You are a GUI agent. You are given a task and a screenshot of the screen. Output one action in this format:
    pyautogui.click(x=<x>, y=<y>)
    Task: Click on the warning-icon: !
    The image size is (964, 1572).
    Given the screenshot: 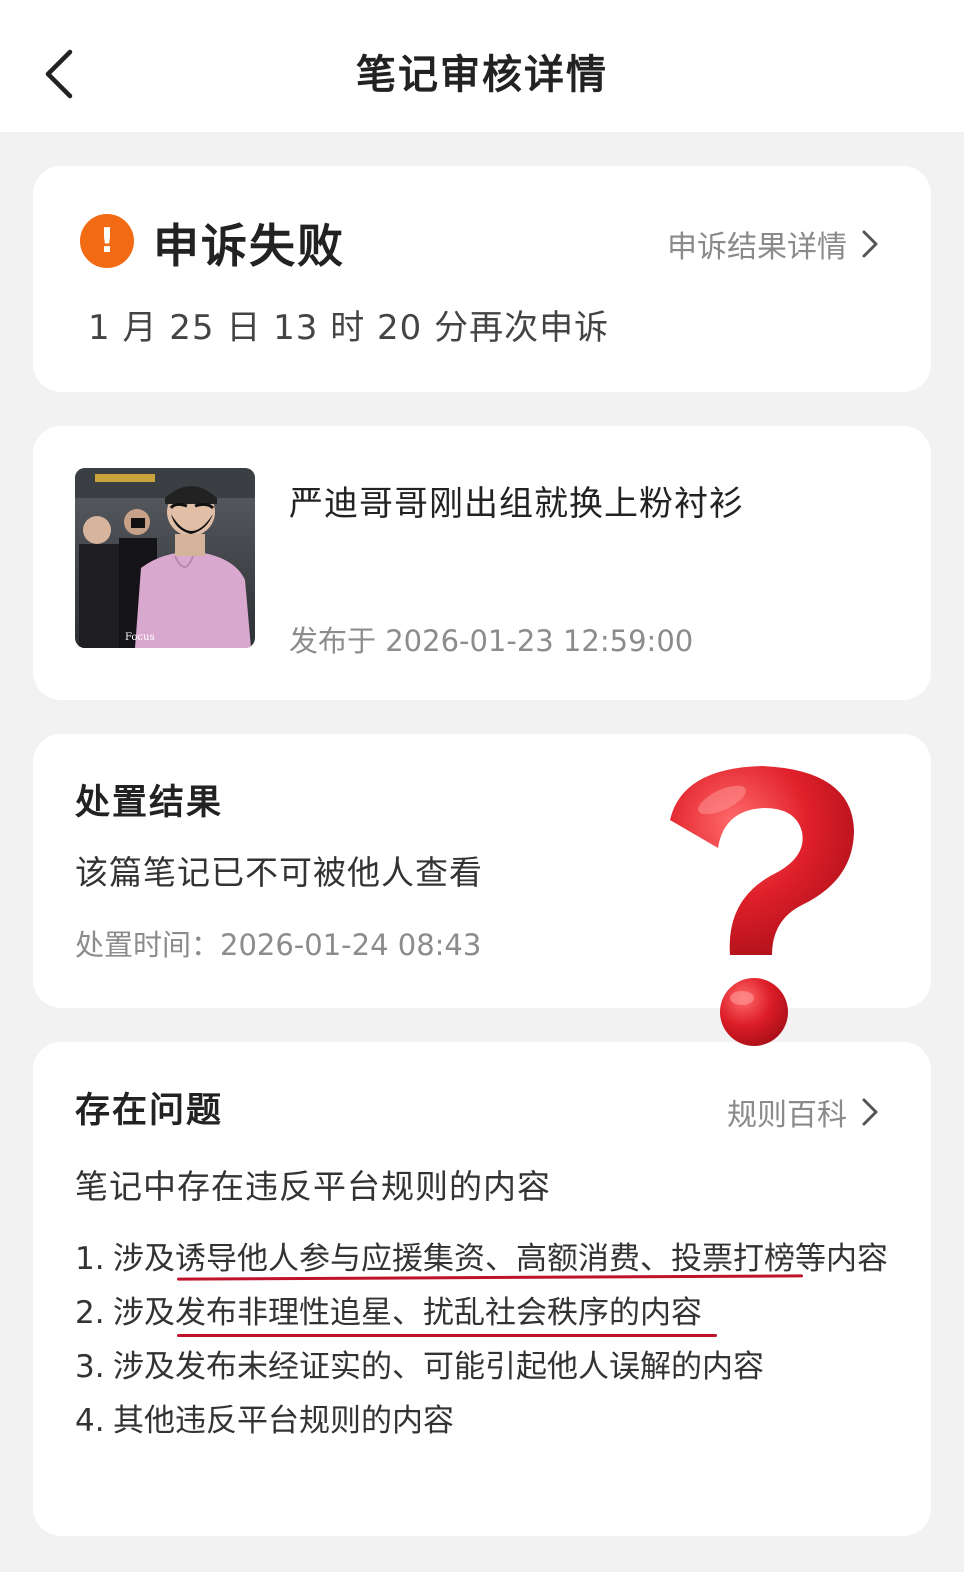 What is the action you would take?
    pyautogui.click(x=107, y=241)
    